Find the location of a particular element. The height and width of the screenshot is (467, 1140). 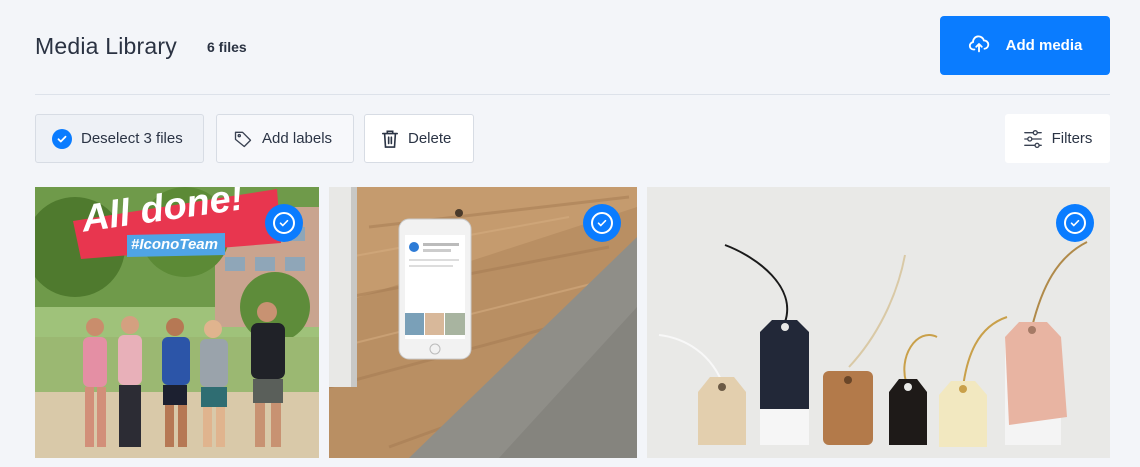

add-labels-button: Add labels is located at coordinates (285, 138).